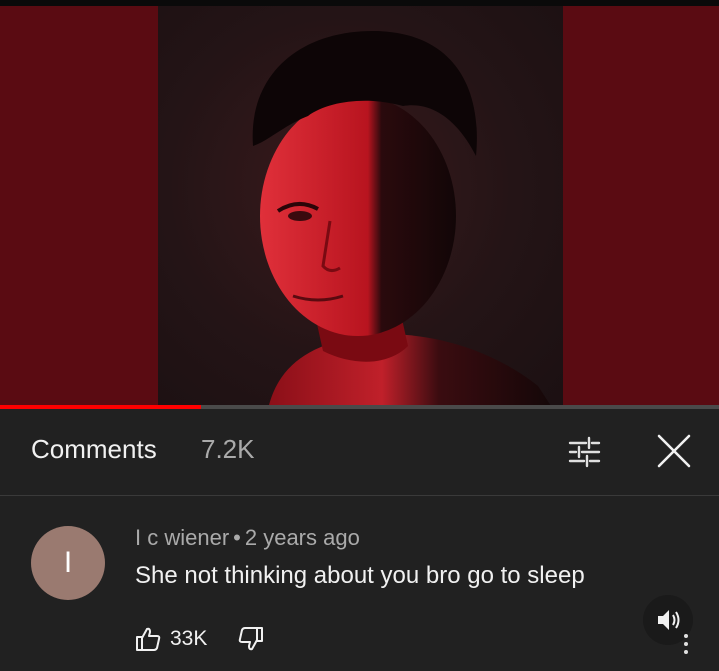  I want to click on comments-title: Comments, so click(94, 449).